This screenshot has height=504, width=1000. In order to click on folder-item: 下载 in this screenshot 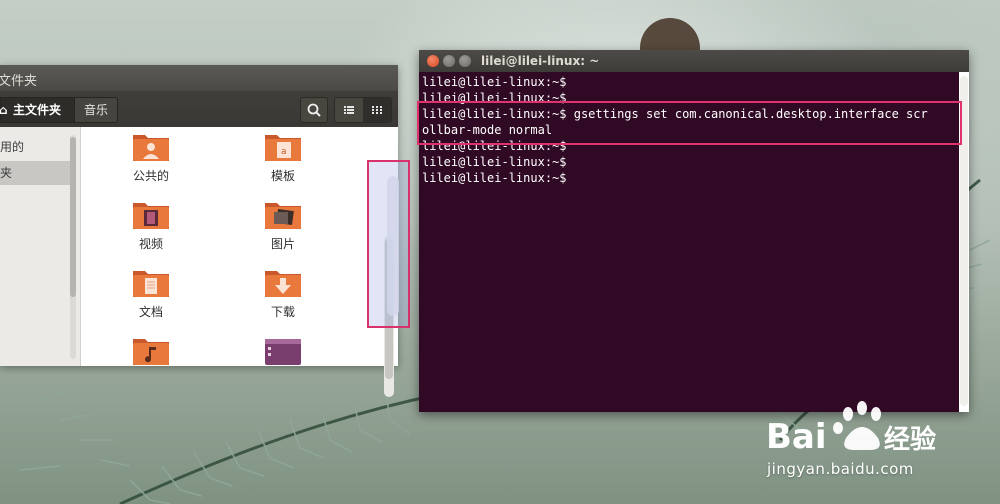, I will do `click(283, 295)`.